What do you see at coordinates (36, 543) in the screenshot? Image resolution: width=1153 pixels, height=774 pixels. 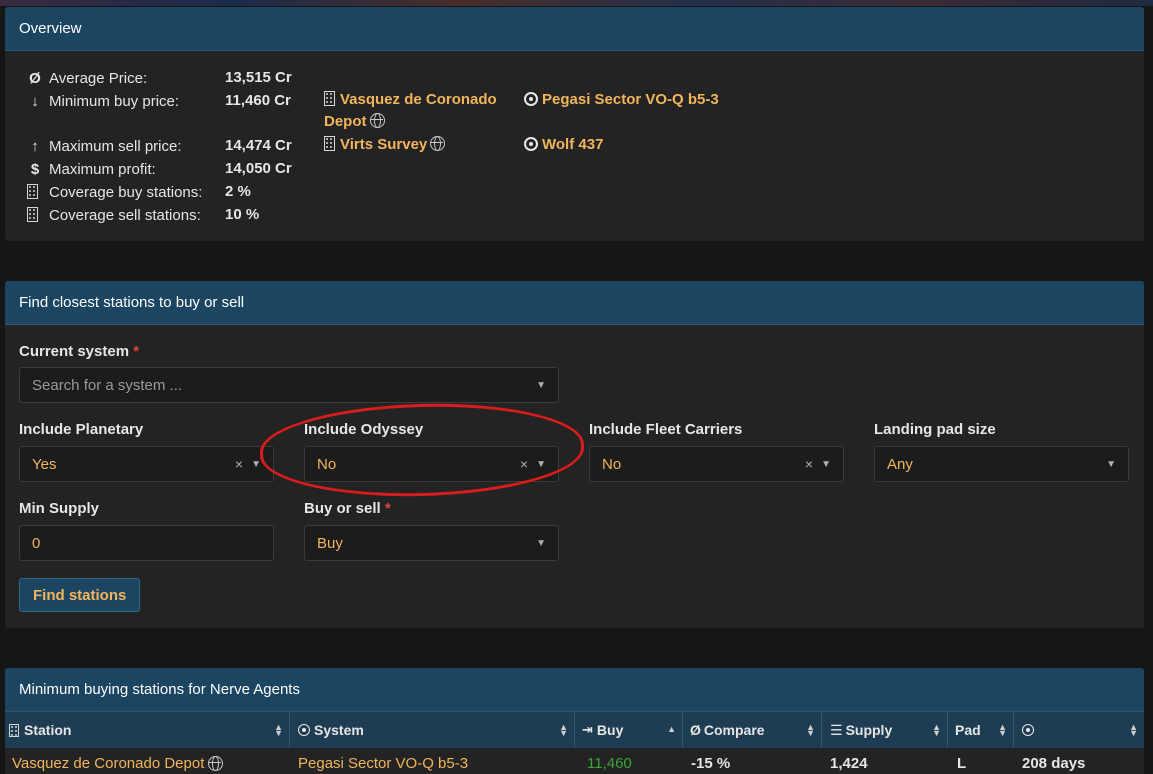 I see `min-supply-value: 0` at bounding box center [36, 543].